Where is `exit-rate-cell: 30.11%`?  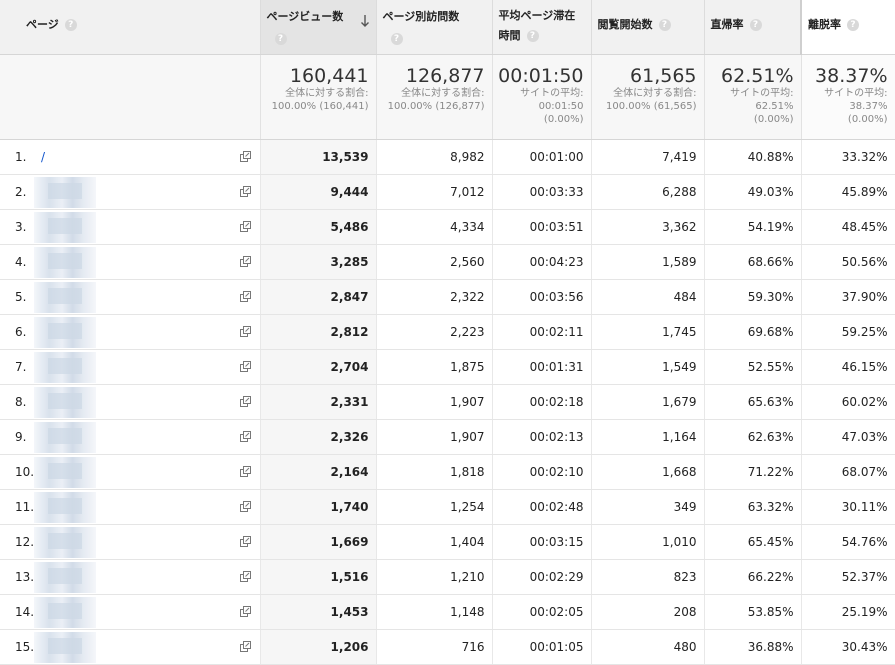
exit-rate-cell: 30.11% is located at coordinates (848, 507).